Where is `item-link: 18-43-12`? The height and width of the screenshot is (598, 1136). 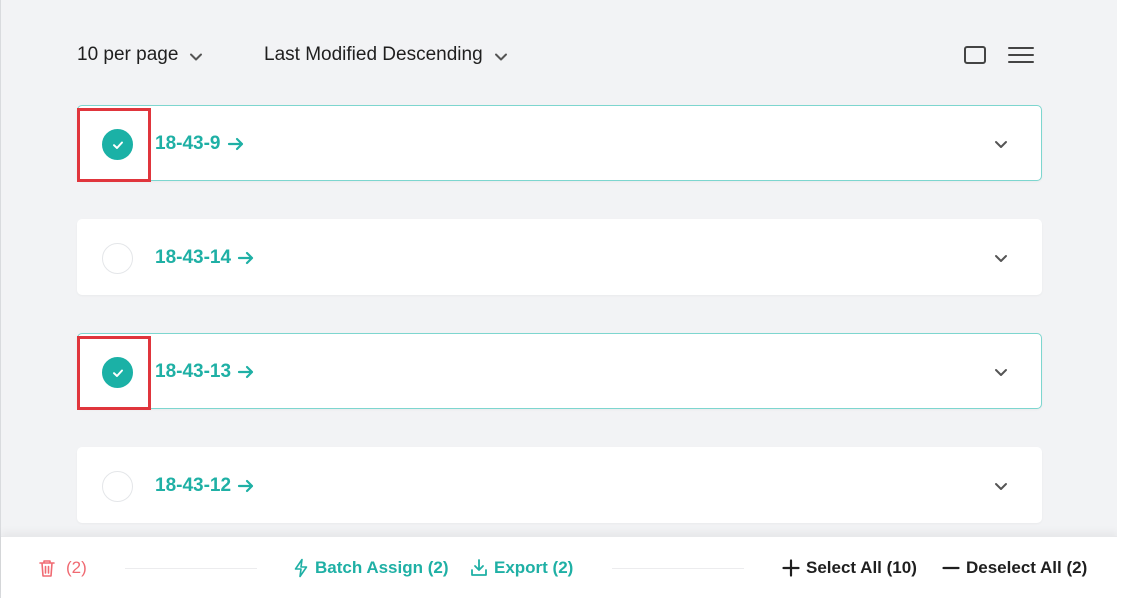 item-link: 18-43-12 is located at coordinates (205, 486).